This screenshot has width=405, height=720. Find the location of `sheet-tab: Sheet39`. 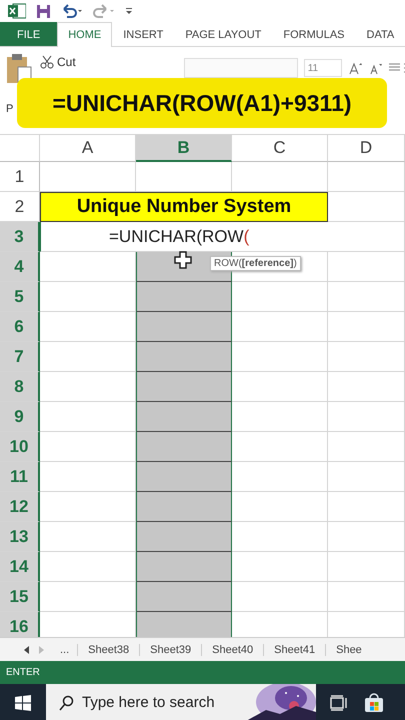

sheet-tab: Sheet39 is located at coordinates (170, 650).